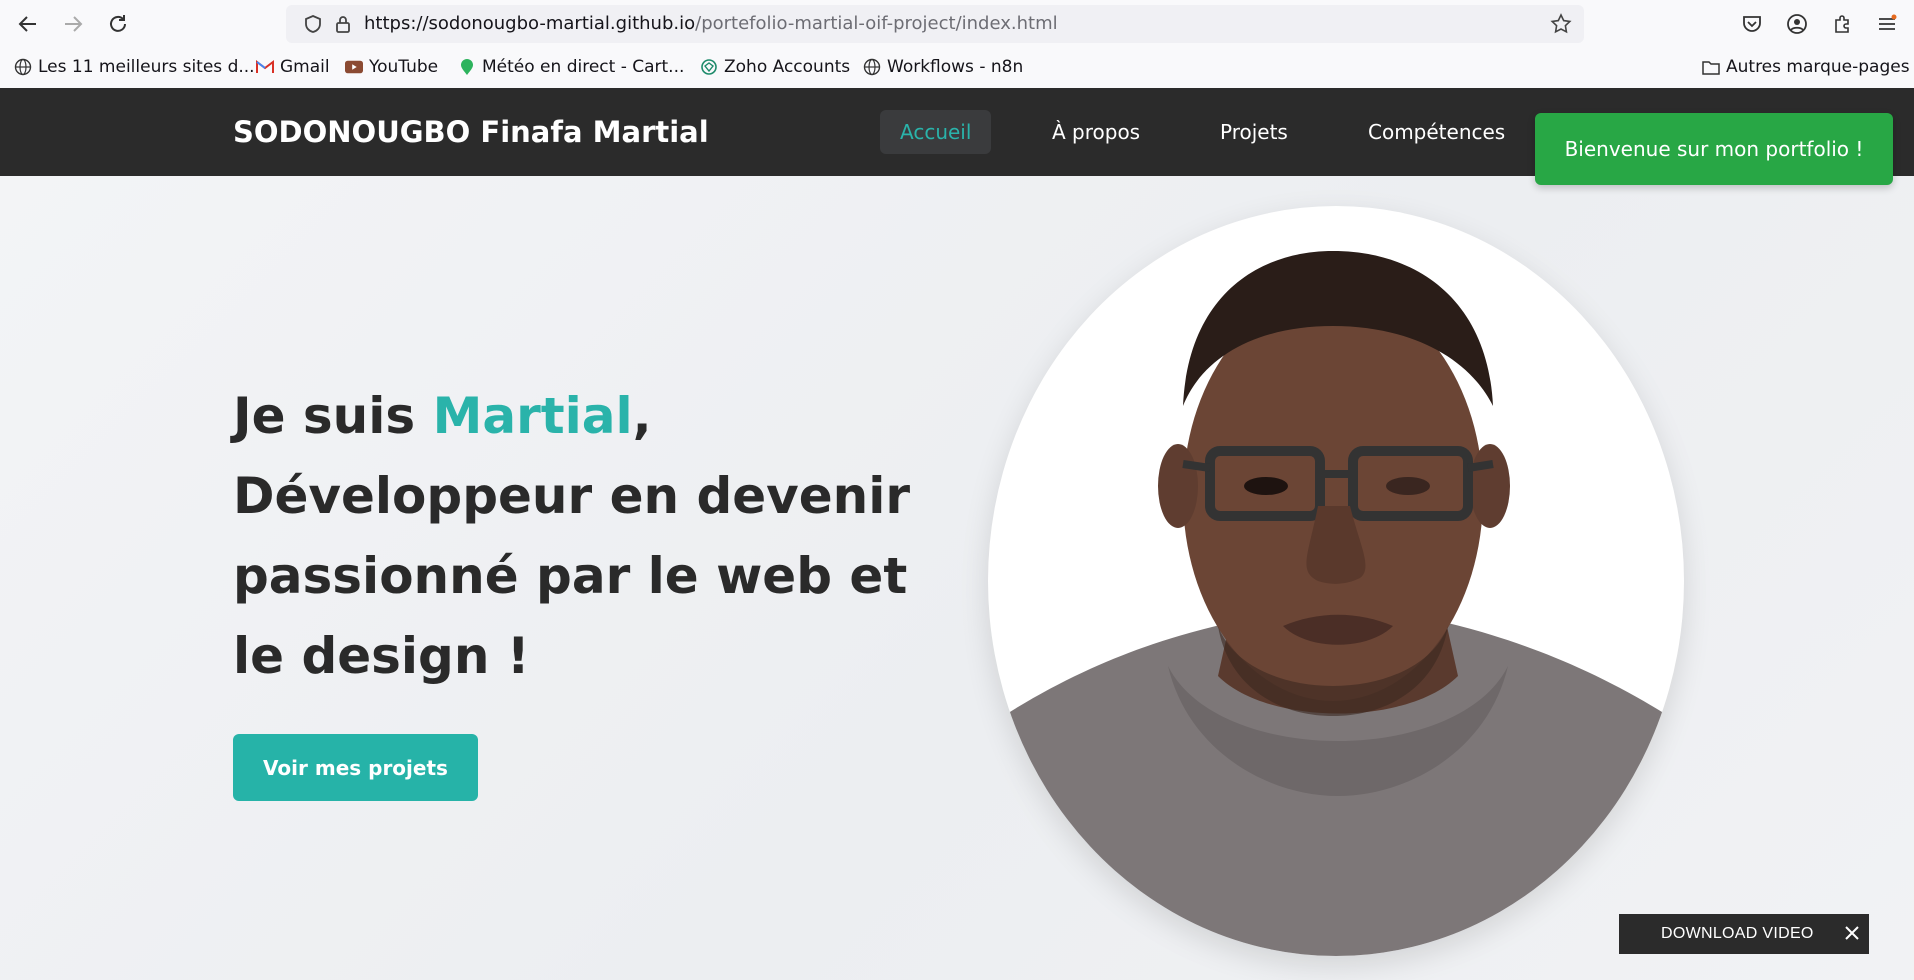  What do you see at coordinates (1254, 132) in the screenshot?
I see `nav-projets: Projets` at bounding box center [1254, 132].